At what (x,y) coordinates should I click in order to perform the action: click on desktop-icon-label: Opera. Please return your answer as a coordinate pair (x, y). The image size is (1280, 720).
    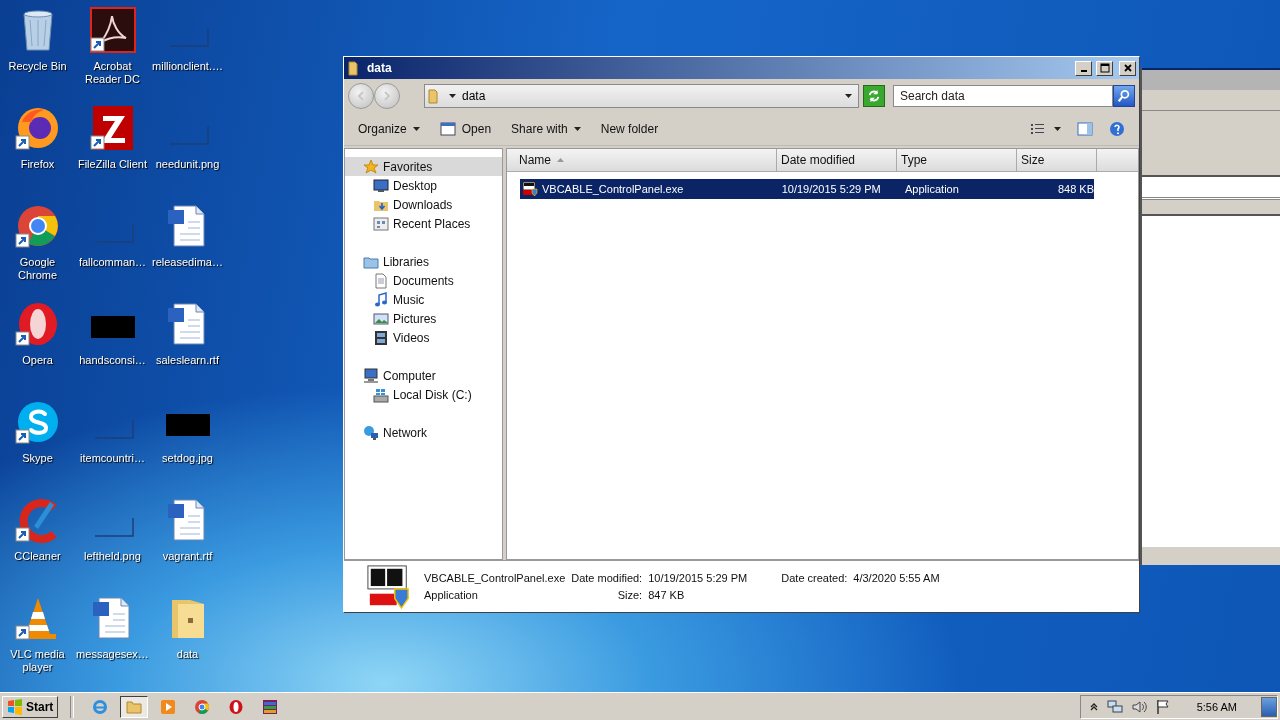
    Looking at the image, I should click on (37, 360).